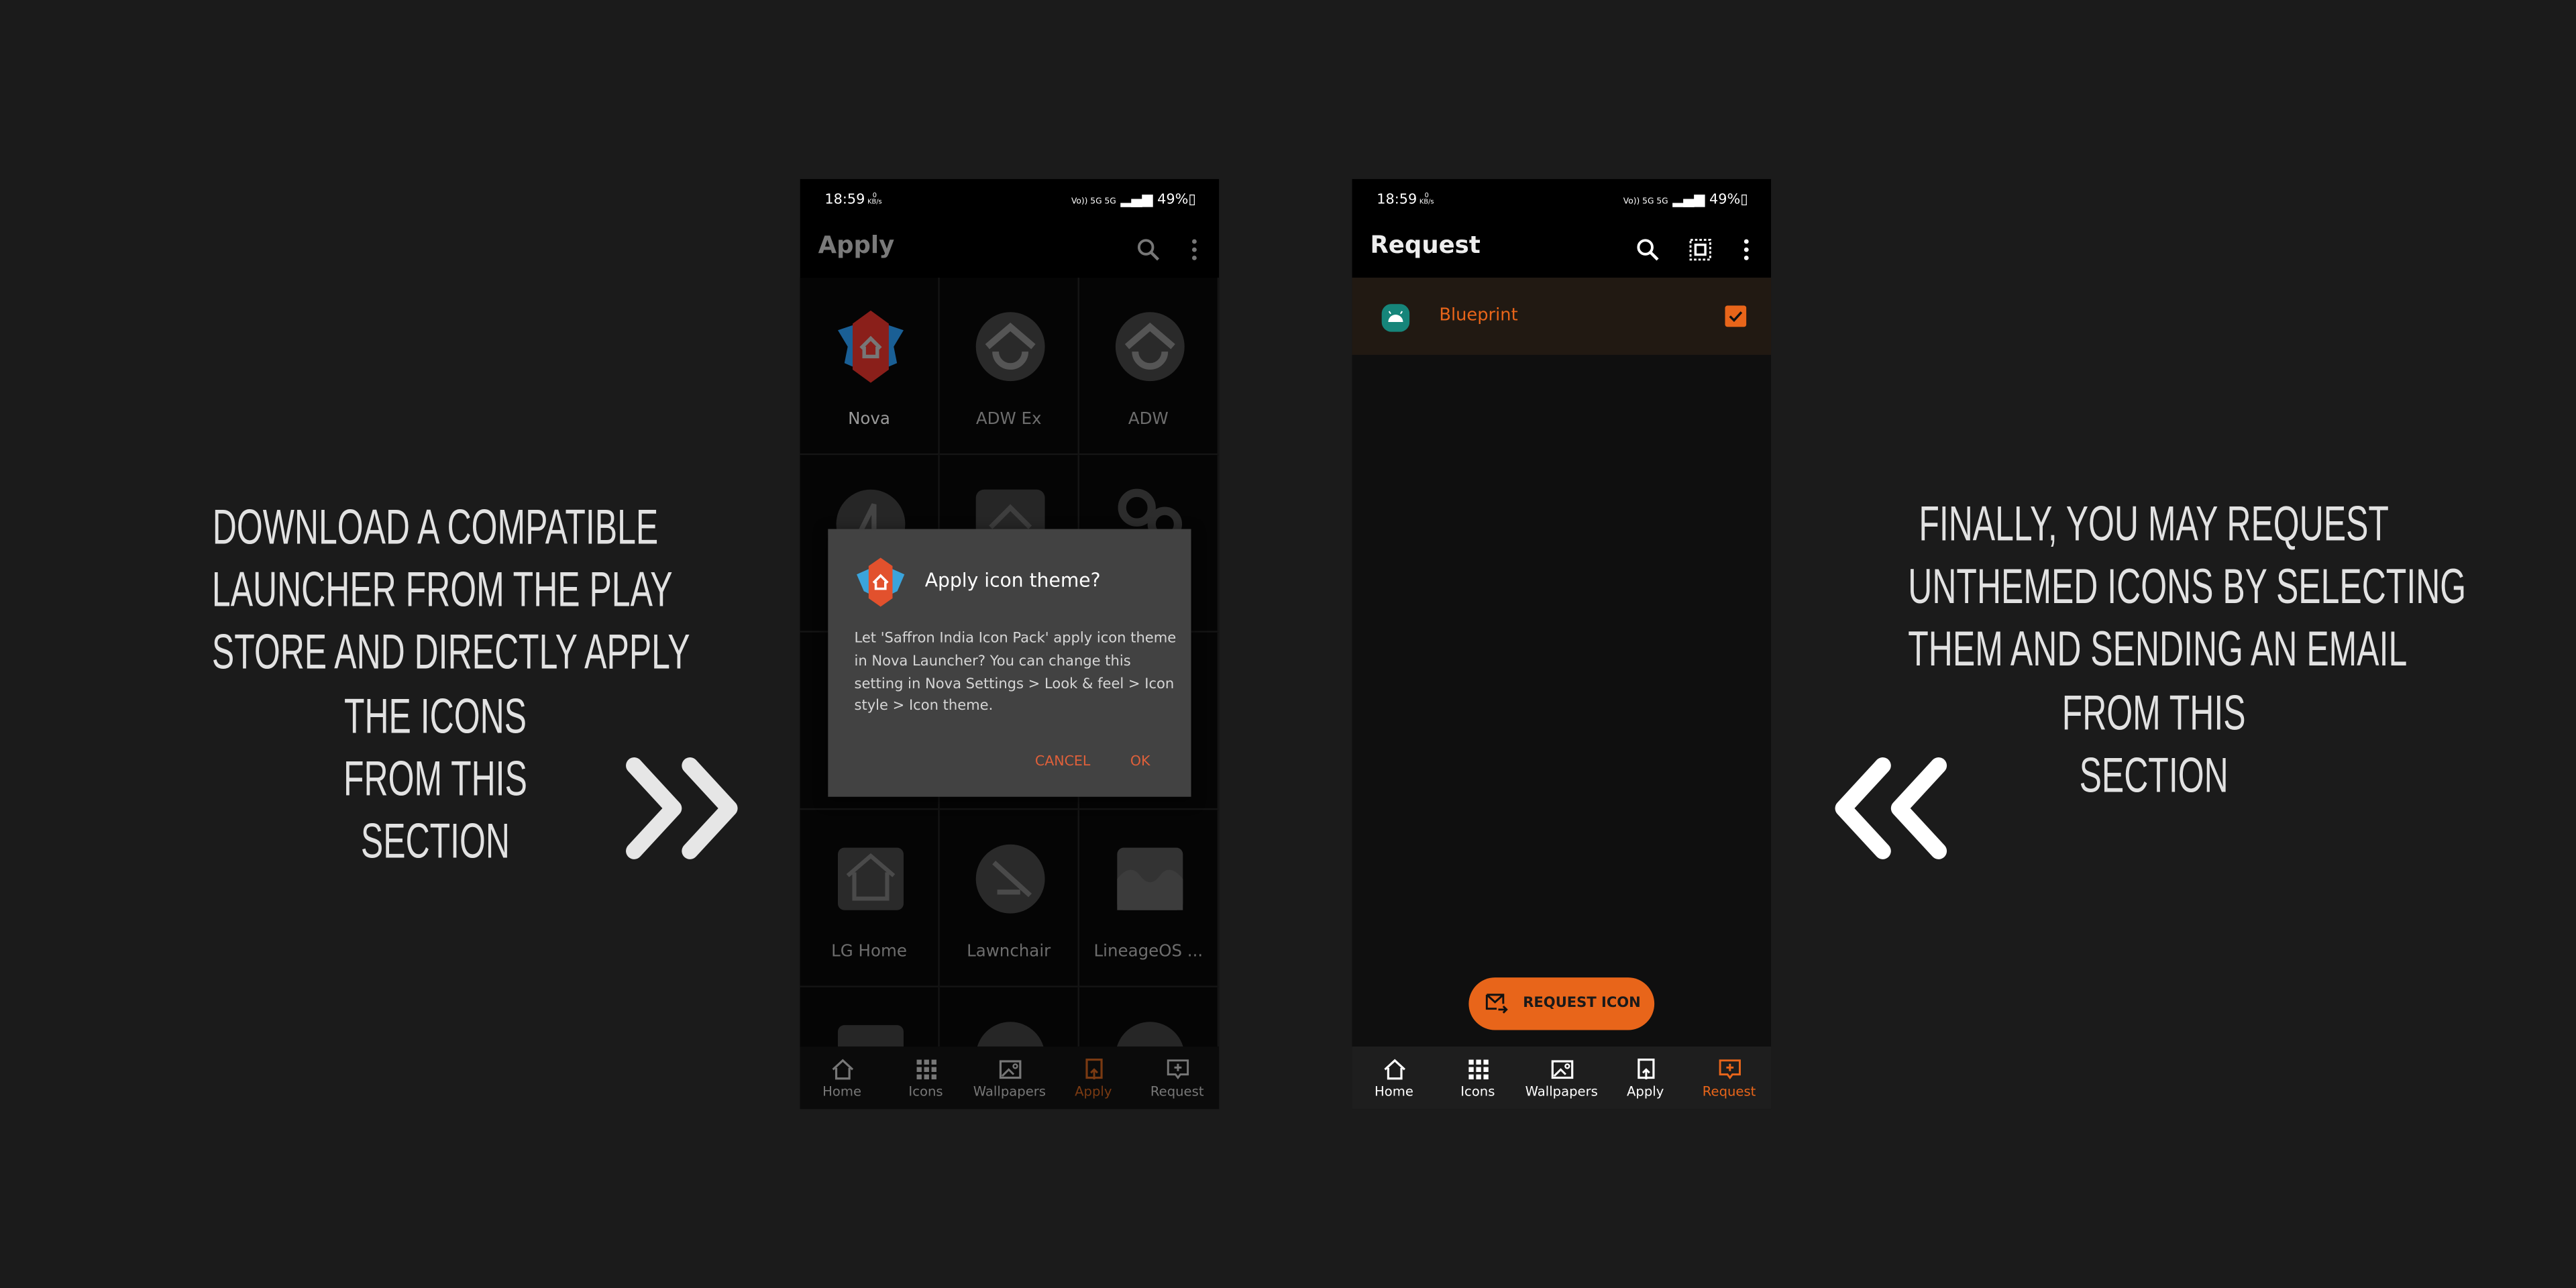 This screenshot has height=1288, width=2576. Describe the element at coordinates (1891, 808) in the screenshot. I see `double-chevron-left-icon` at that location.